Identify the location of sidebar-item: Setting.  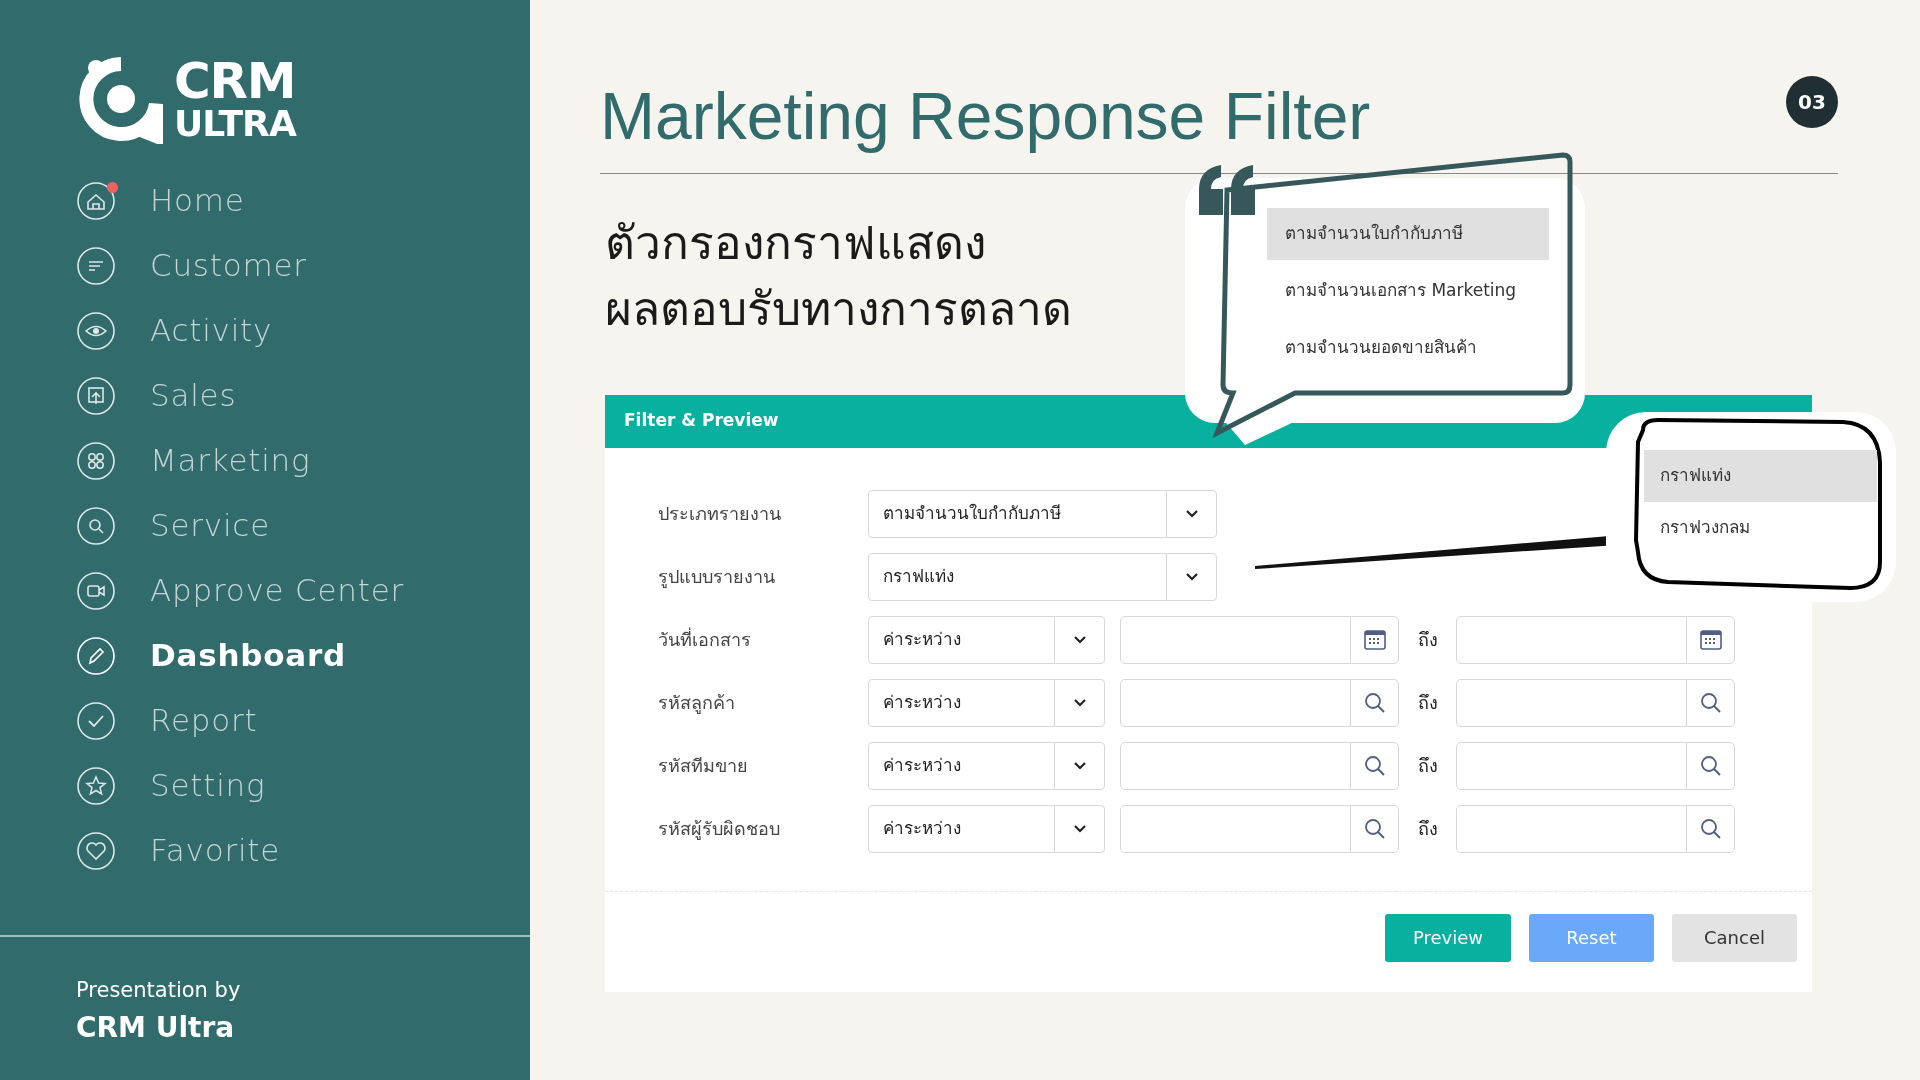
(303, 785).